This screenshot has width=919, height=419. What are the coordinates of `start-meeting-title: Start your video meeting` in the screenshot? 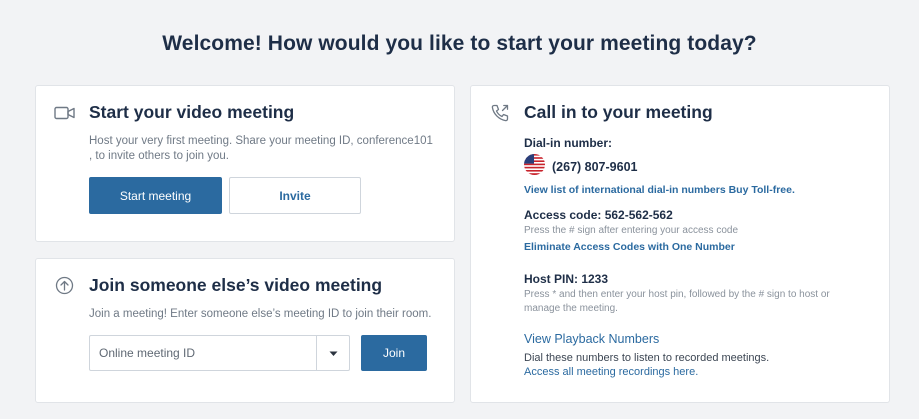 It's located at (192, 112).